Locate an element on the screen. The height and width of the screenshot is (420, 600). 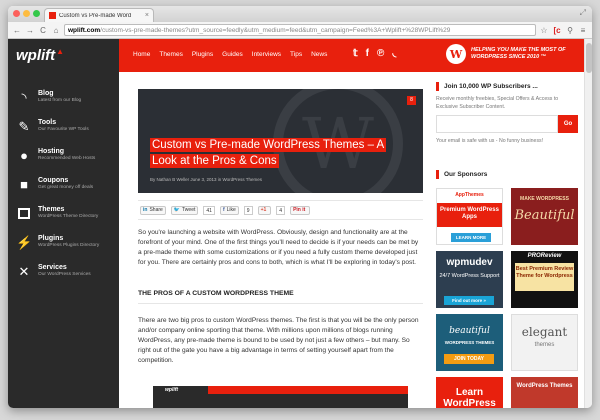
like-count: 9 is located at coordinates (248, 210).